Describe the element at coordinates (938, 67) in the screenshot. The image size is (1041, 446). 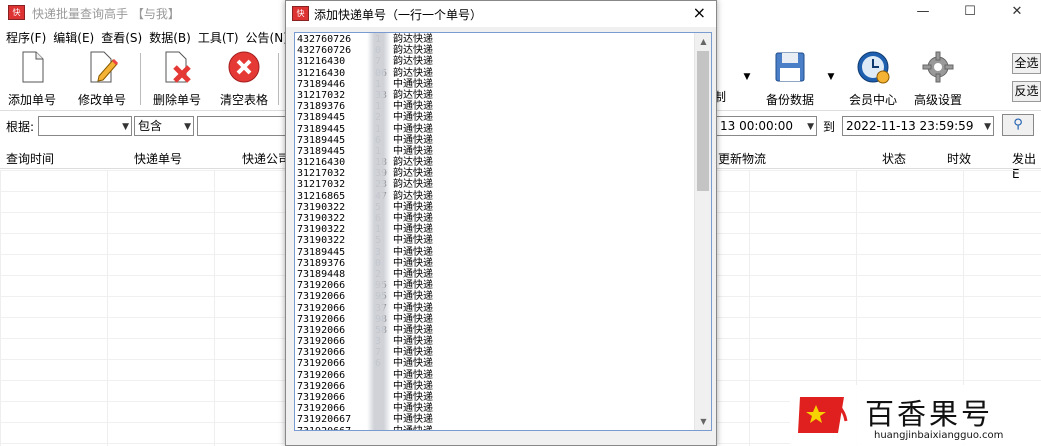
I see `gear-icon` at that location.